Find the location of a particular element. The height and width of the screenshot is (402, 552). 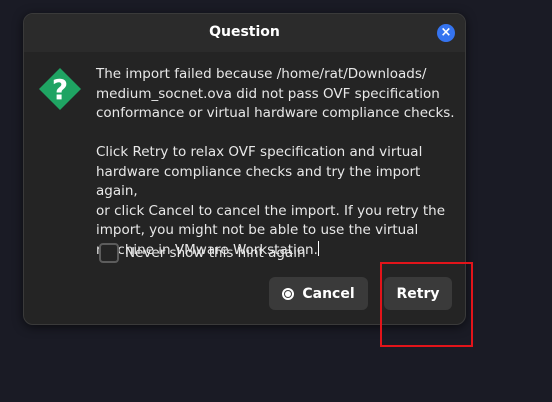

question-glyph: ? is located at coordinates (60, 89).